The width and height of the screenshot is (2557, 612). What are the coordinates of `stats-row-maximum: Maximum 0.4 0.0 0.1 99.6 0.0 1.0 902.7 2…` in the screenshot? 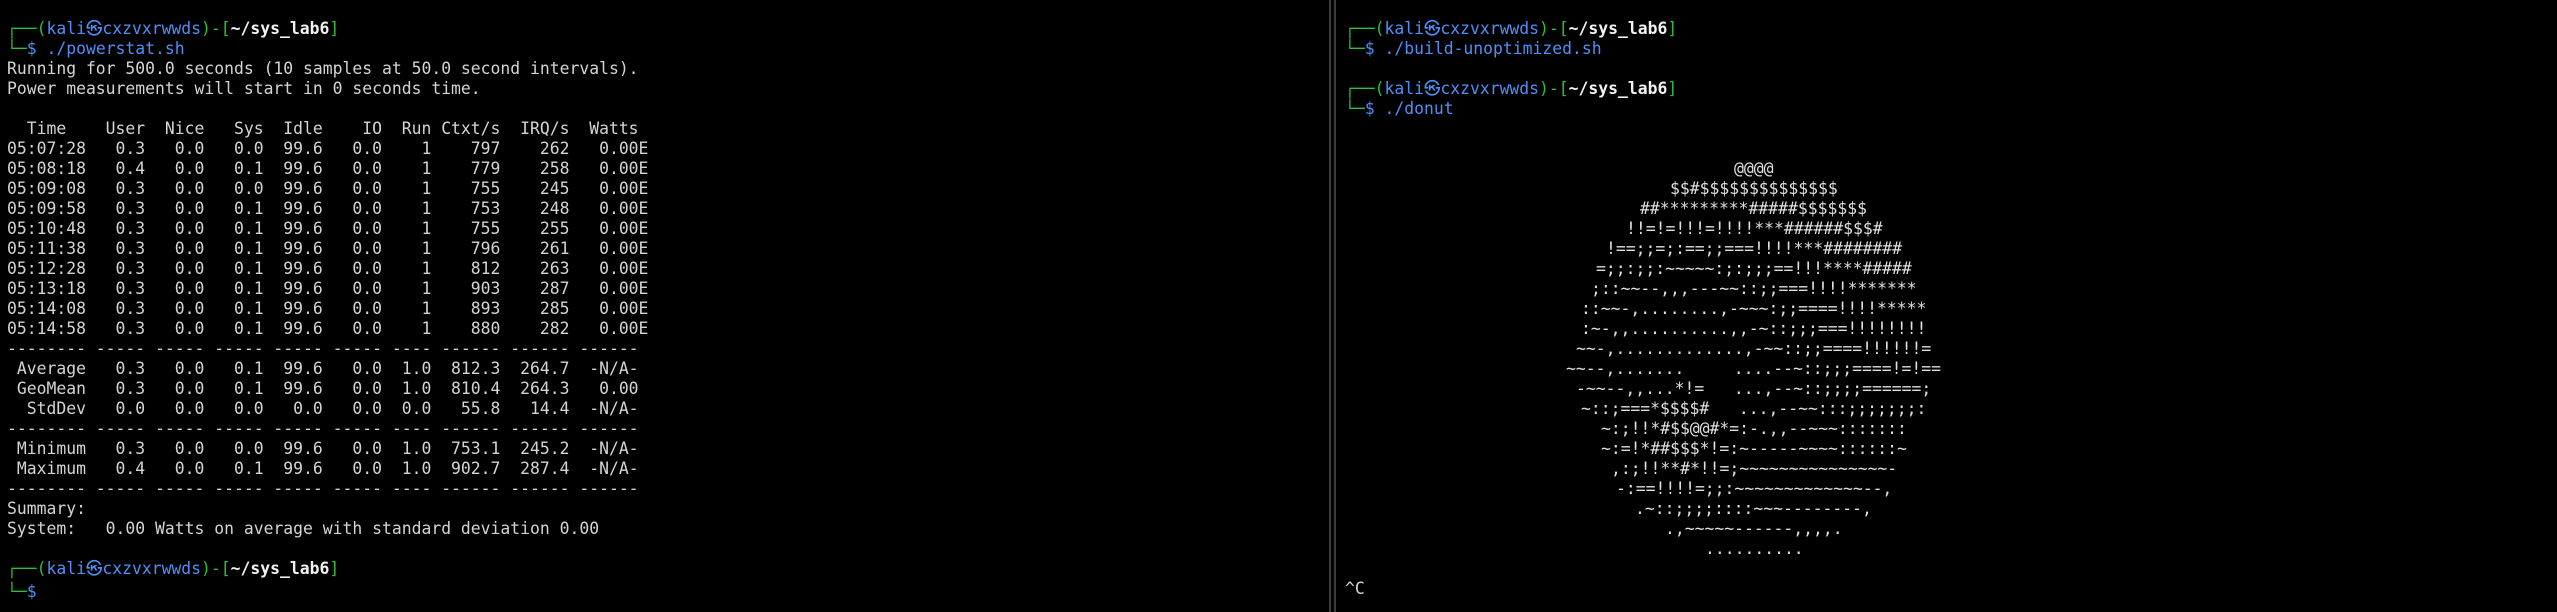 It's located at (323, 468).